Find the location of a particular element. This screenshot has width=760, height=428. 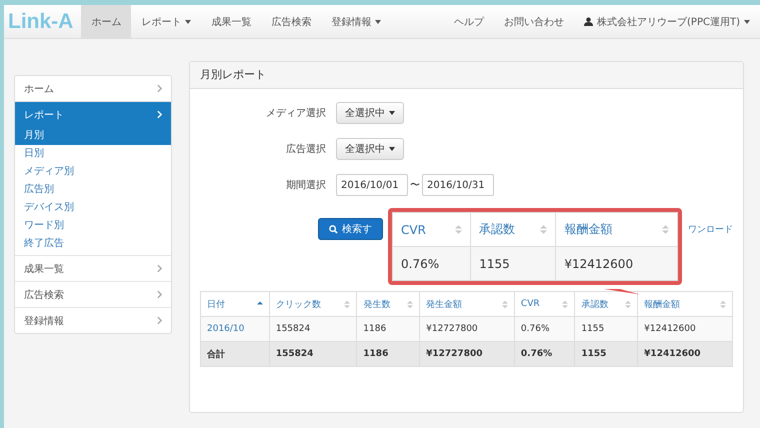

column-header: 発生数 is located at coordinates (388, 304).